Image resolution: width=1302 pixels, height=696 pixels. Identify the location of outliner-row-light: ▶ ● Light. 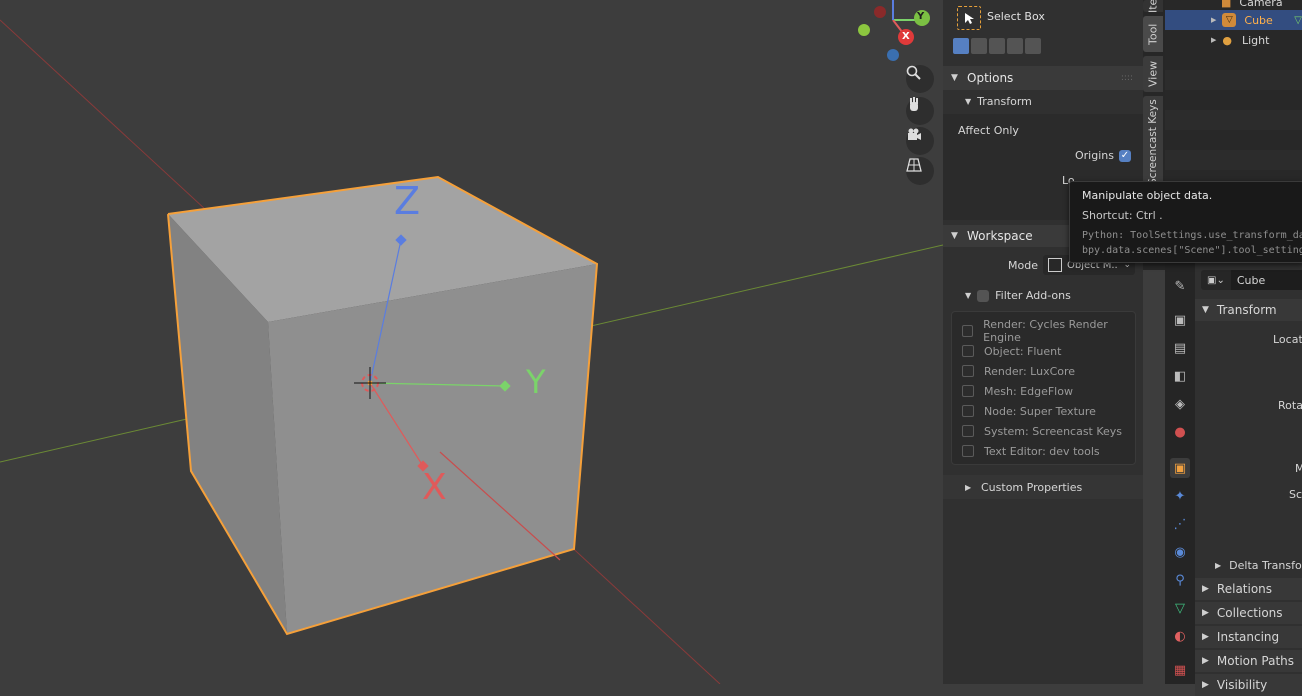
(1233, 40).